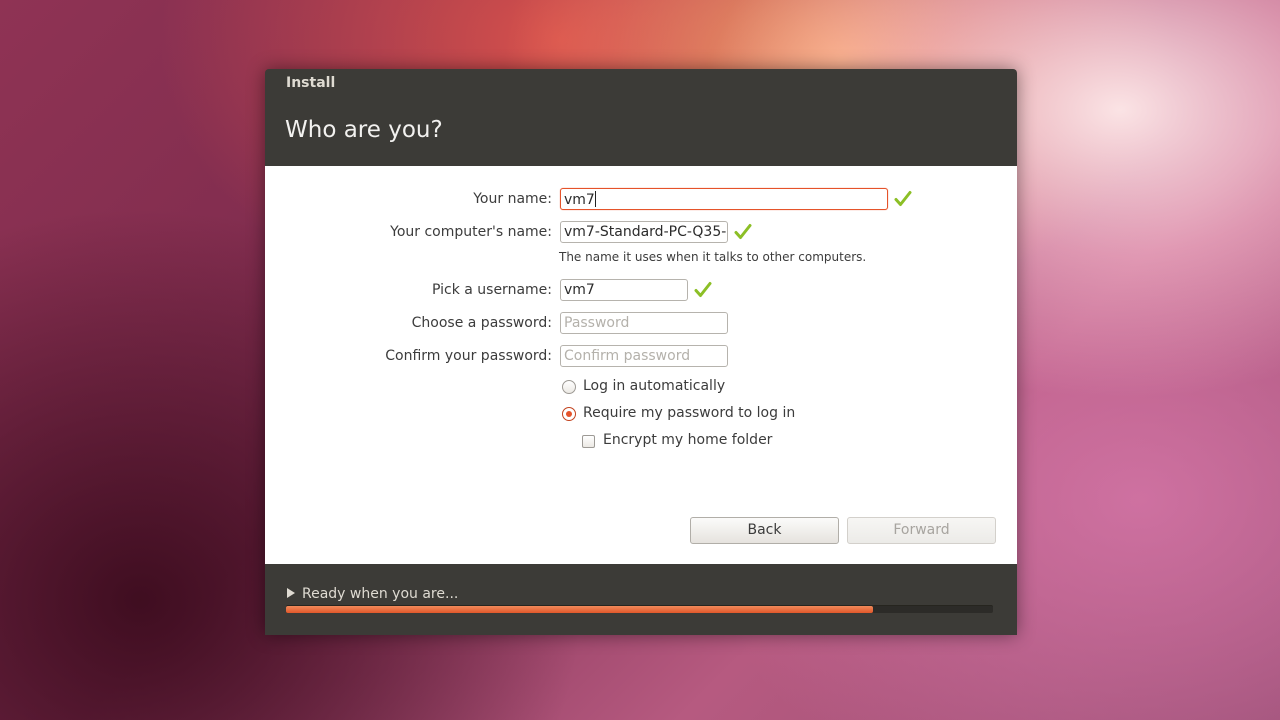 This screenshot has height=720, width=1280. Describe the element at coordinates (364, 130) in the screenshot. I see `page-heading: Who are you?` at that location.